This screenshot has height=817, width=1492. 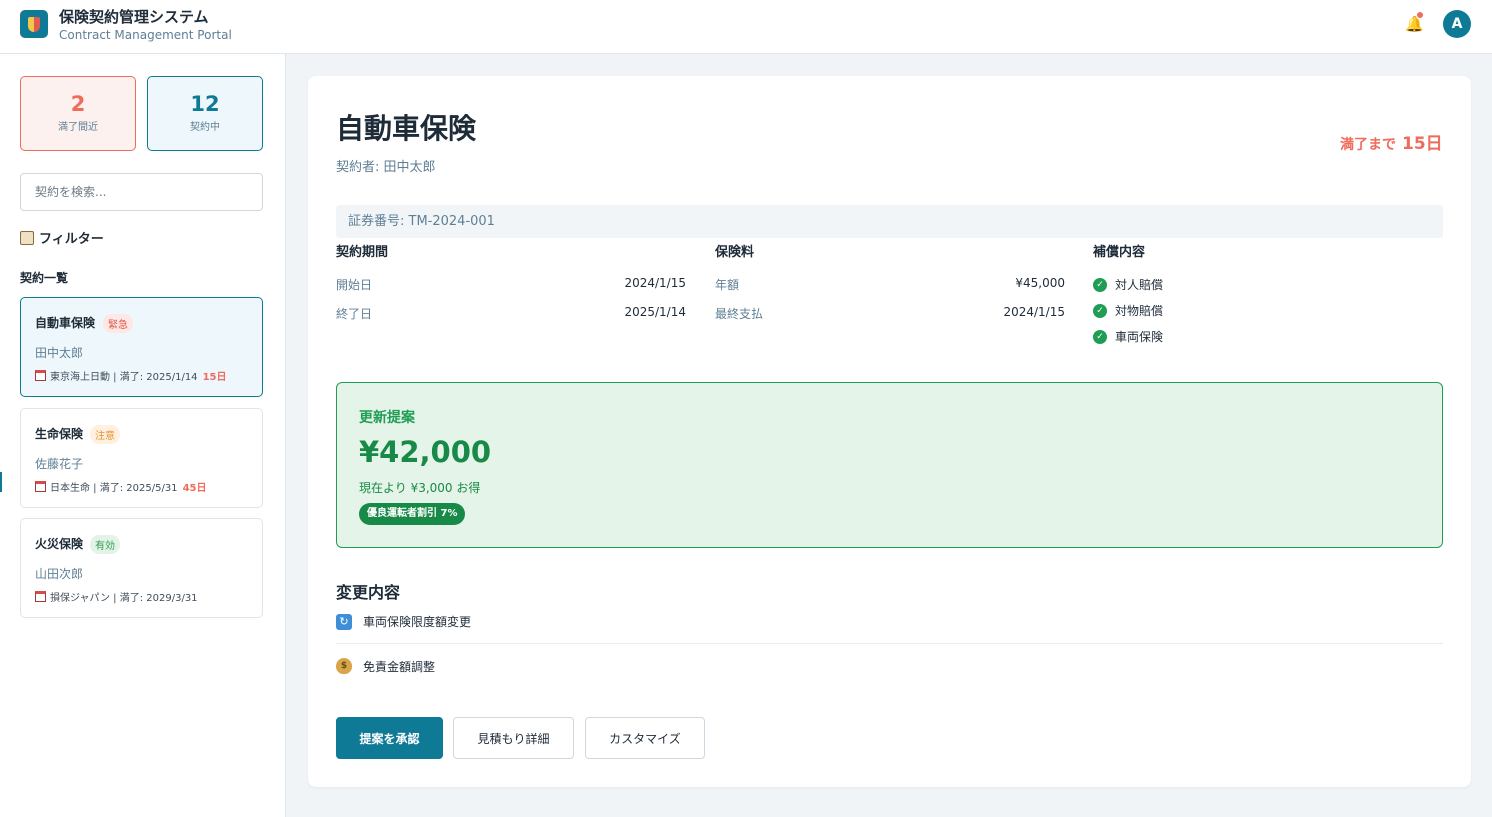 I want to click on field-value: ¥45,000, so click(x=1040, y=283).